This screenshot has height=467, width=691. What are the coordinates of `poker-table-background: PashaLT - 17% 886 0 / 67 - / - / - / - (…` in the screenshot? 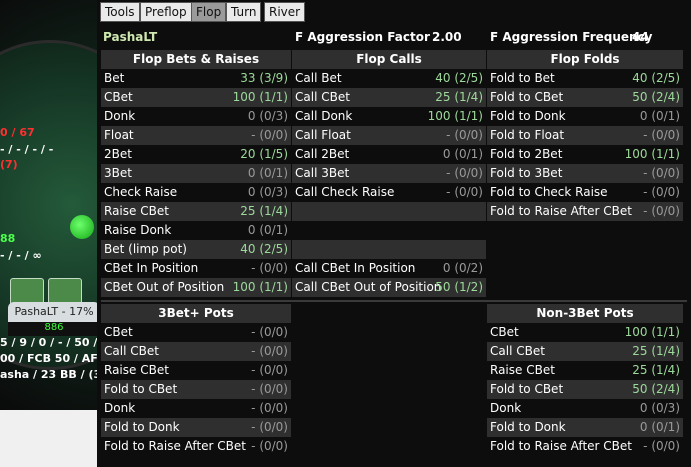 It's located at (50, 205).